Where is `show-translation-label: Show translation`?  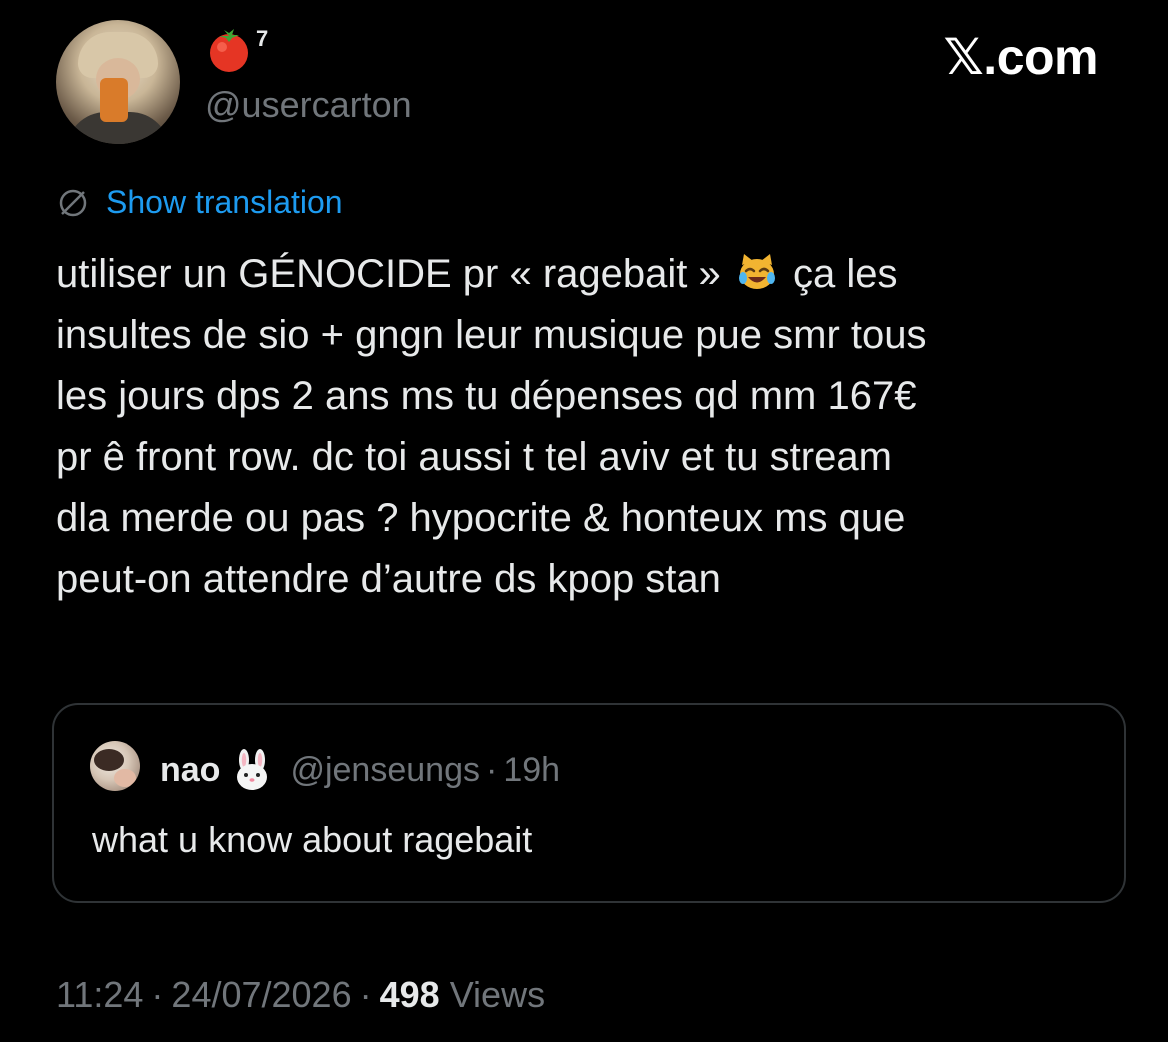 show-translation-label: Show translation is located at coordinates (224, 202).